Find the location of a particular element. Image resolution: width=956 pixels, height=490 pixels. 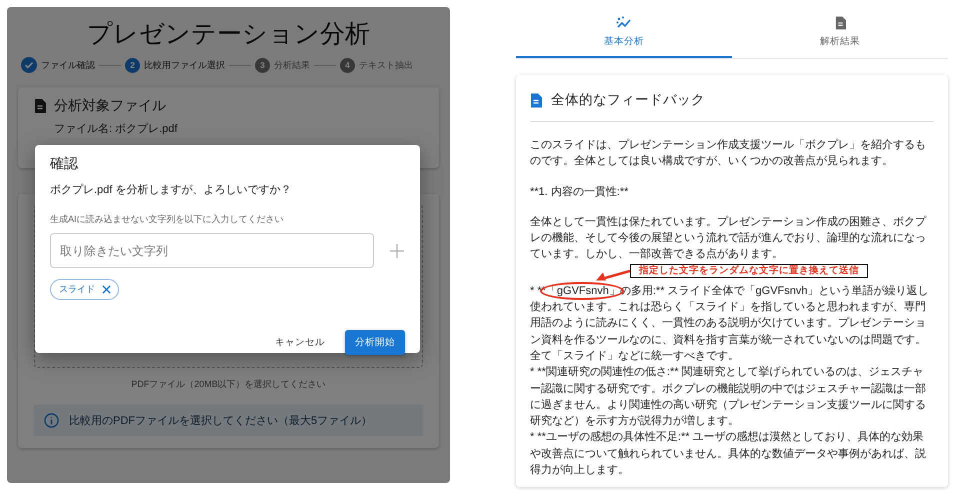

dialog-title: 確認 is located at coordinates (64, 164).